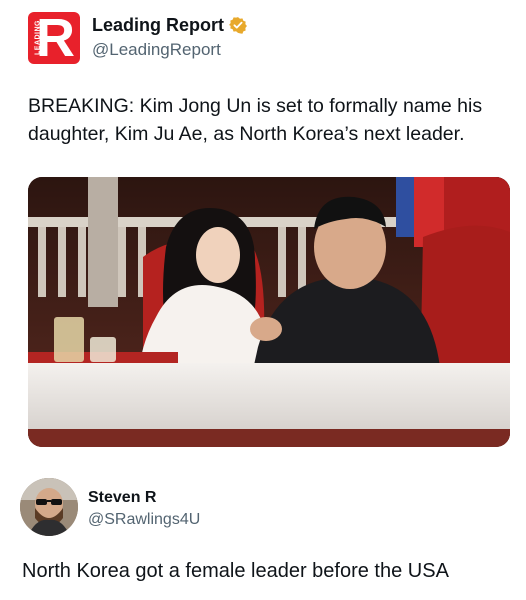 This screenshot has width=526, height=600. I want to click on author-display-name: Leading Report, so click(158, 25).